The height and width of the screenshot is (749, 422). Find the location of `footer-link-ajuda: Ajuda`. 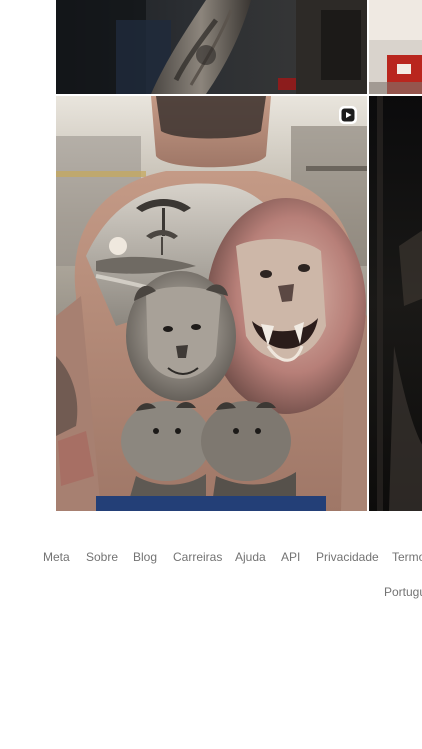

footer-link-ajuda: Ajuda is located at coordinates (250, 557).